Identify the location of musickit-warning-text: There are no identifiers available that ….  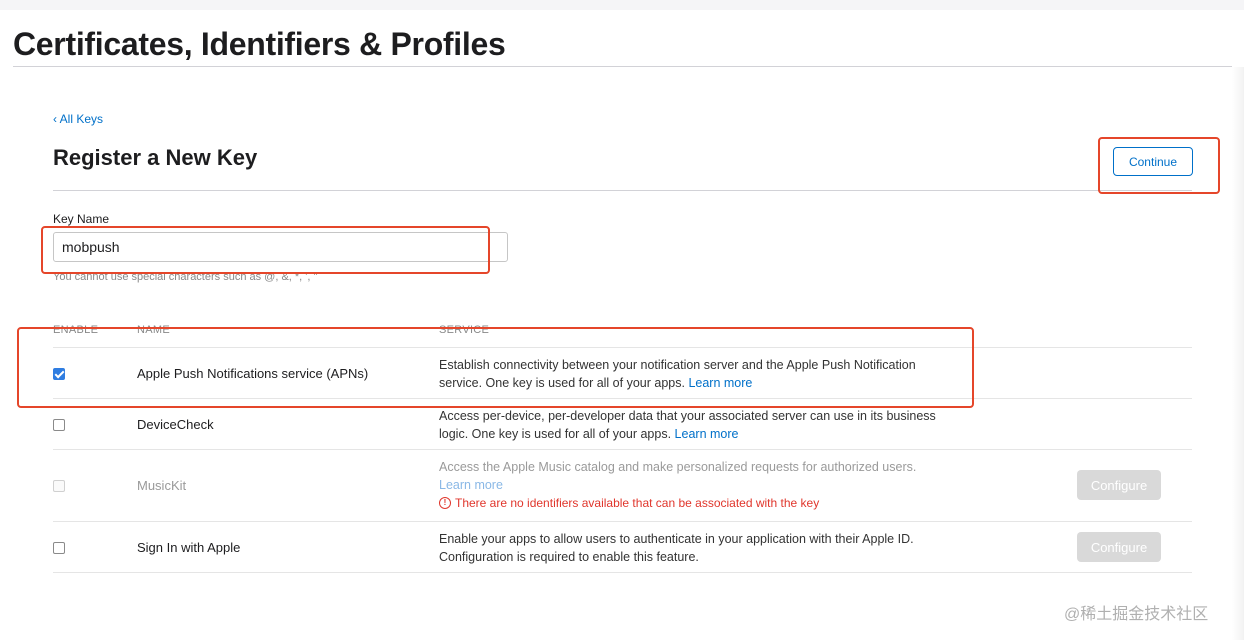
(637, 503).